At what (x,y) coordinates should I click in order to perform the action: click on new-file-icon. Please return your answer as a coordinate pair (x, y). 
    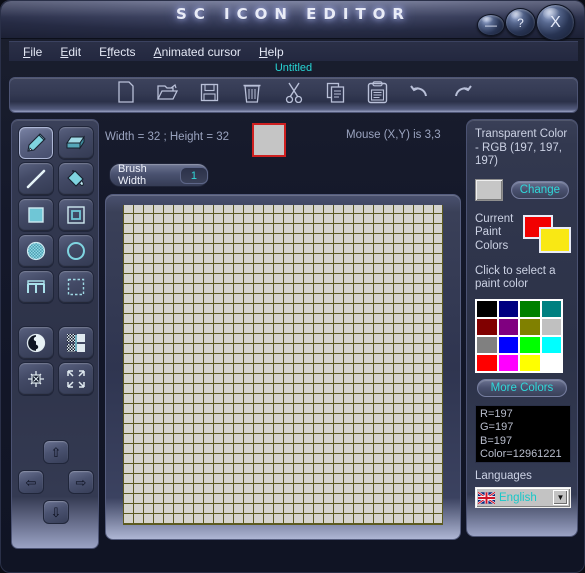
    Looking at the image, I should click on (126, 92).